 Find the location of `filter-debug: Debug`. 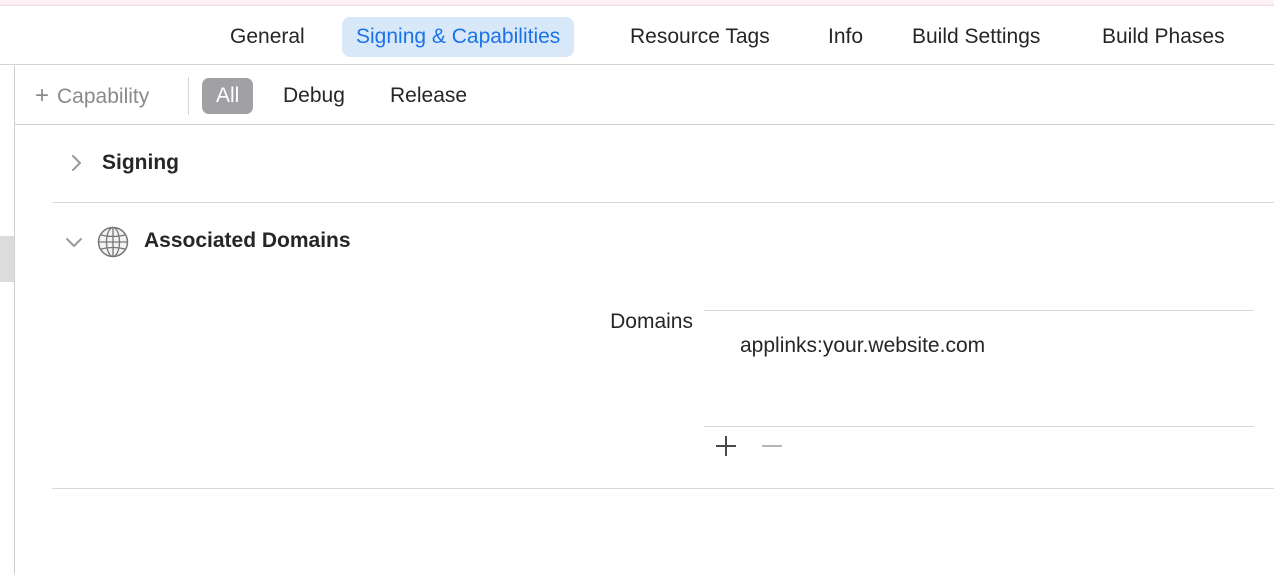

filter-debug: Debug is located at coordinates (314, 96).